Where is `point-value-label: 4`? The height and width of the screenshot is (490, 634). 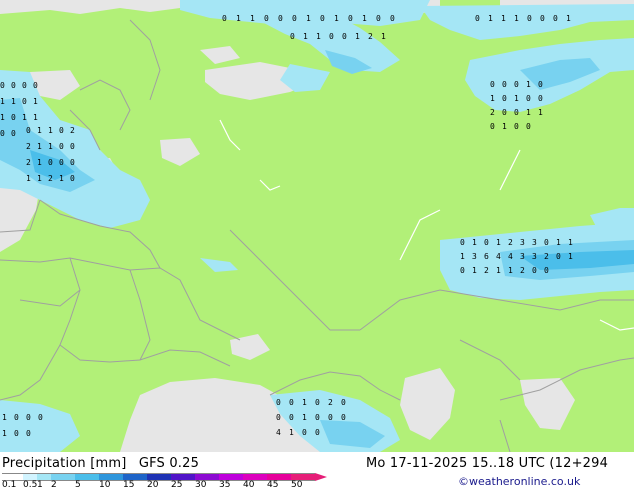
point-value-label: 4 is located at coordinates (278, 432).